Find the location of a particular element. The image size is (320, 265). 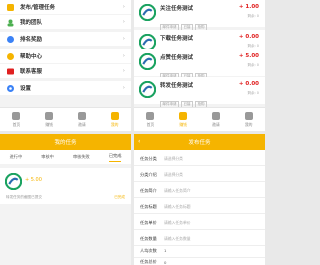

field-label: 人均次数 is located at coordinates (148, 250).